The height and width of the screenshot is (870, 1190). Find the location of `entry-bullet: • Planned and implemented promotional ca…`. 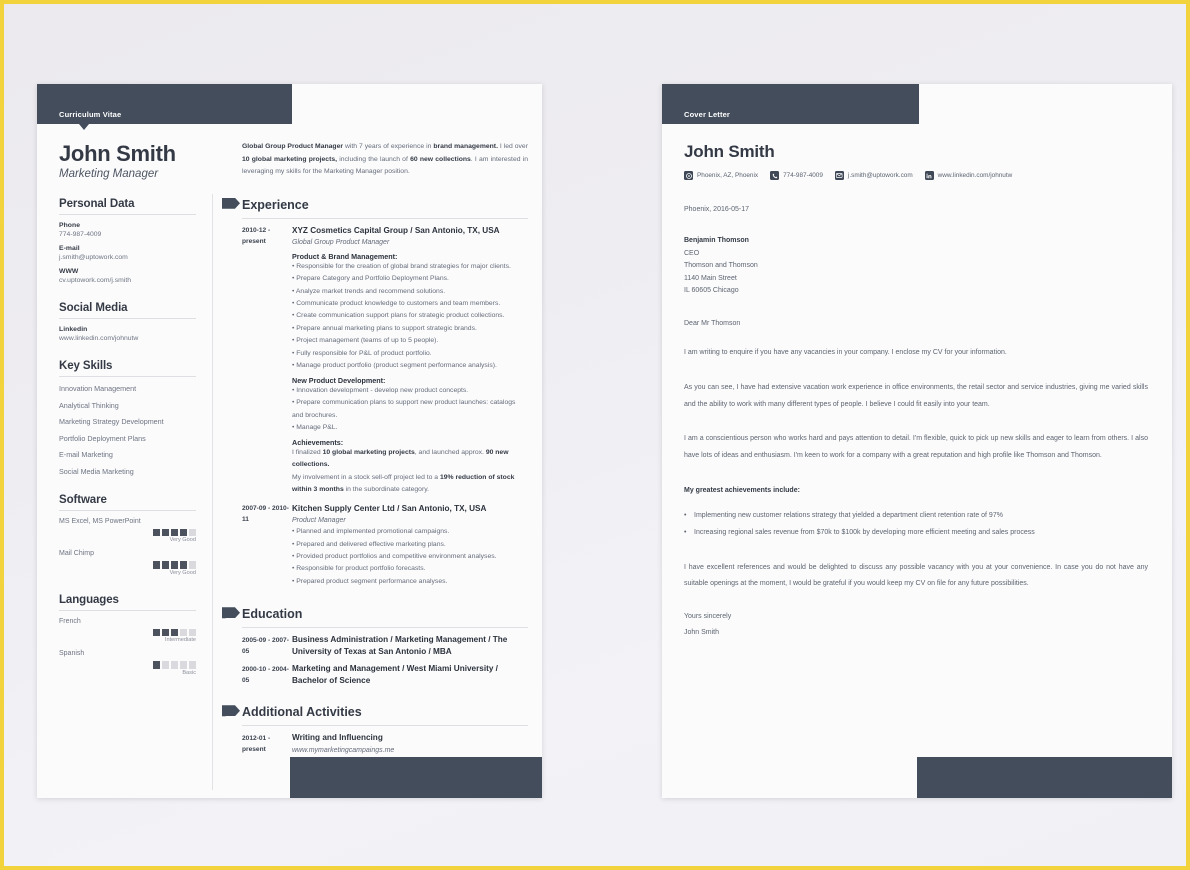

entry-bullet: • Planned and implemented promotional ca… is located at coordinates (371, 532).